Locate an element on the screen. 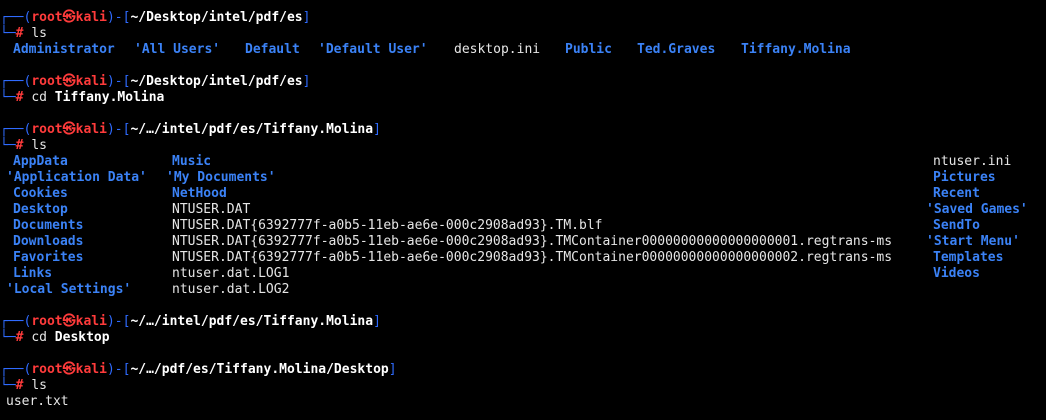 The height and width of the screenshot is (420, 1046). directory-entry: 'Default User' is located at coordinates (373, 50).